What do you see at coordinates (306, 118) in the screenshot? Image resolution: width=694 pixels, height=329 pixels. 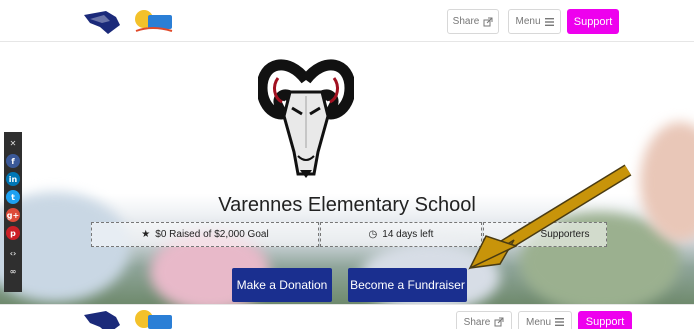 I see `ram-mascot-logo` at bounding box center [306, 118].